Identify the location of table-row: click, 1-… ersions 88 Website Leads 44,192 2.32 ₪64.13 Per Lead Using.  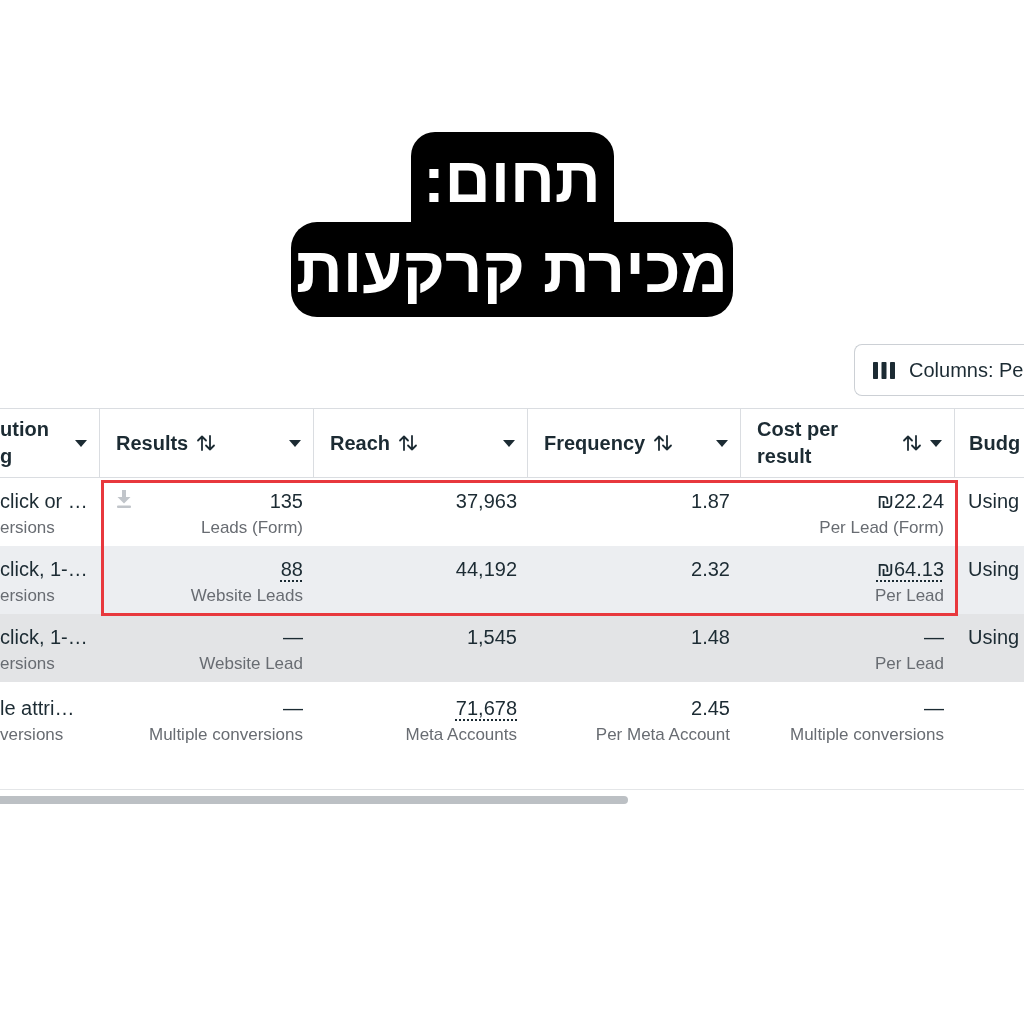
(512, 580).